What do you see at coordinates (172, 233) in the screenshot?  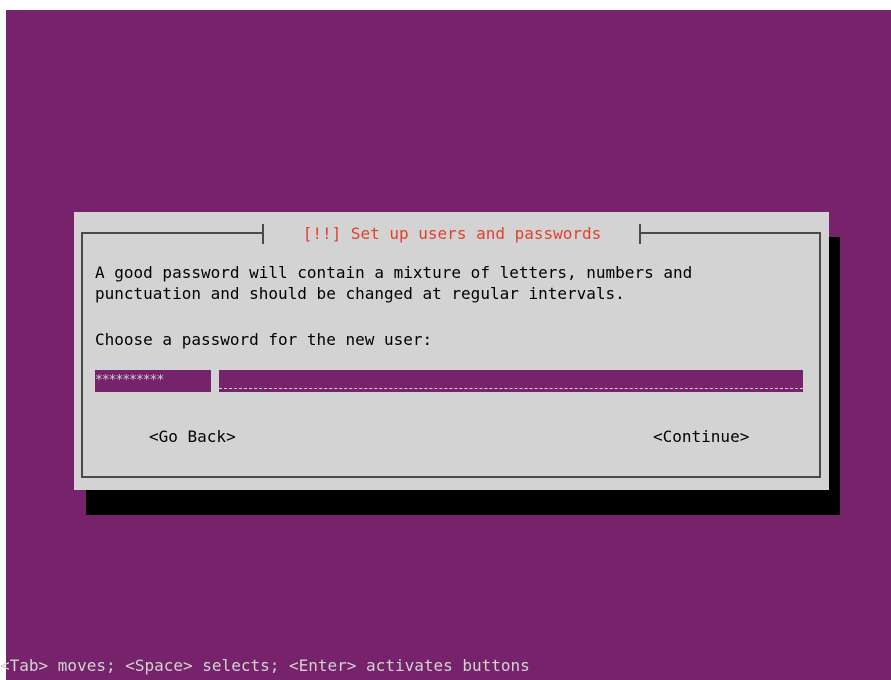 I see `frame-top-left-line` at bounding box center [172, 233].